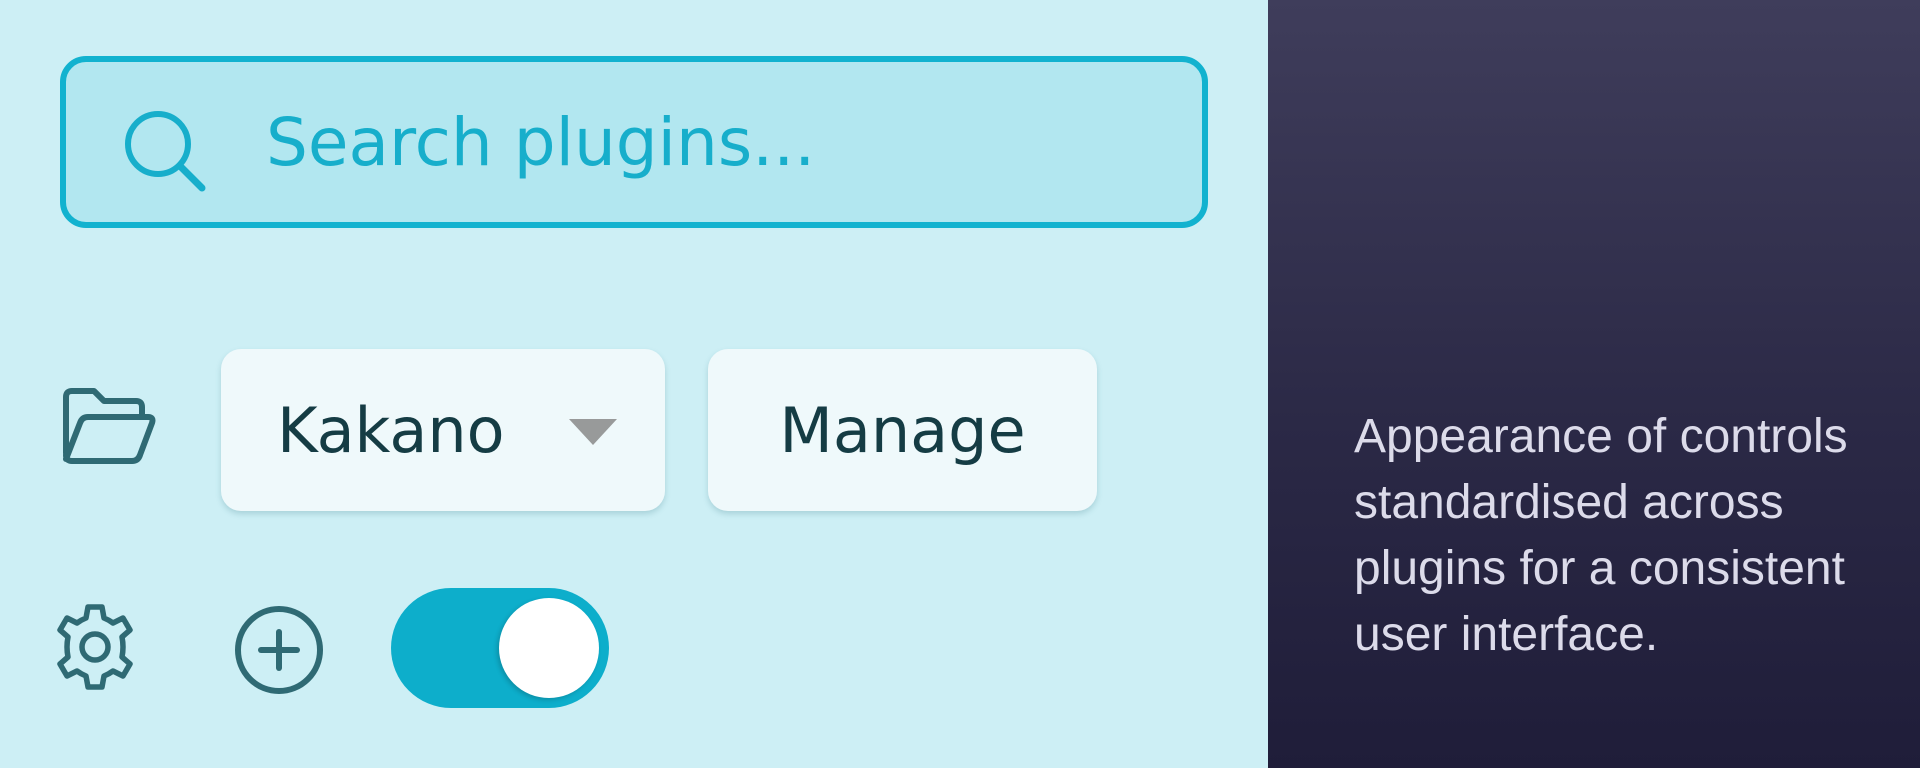 The width and height of the screenshot is (1920, 768). I want to click on manage-button: Manage, so click(902, 430).